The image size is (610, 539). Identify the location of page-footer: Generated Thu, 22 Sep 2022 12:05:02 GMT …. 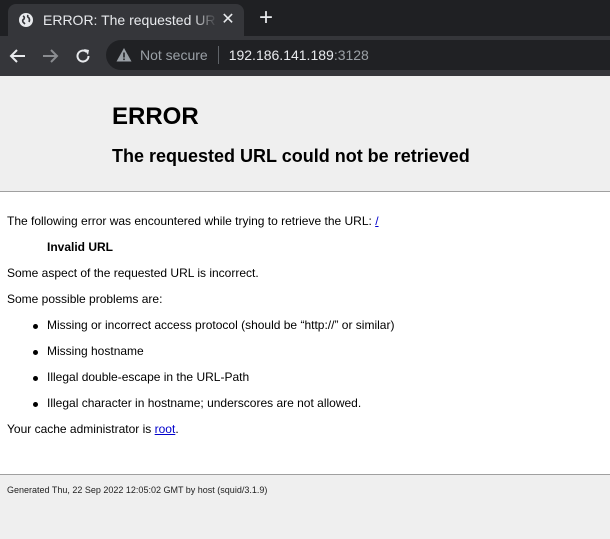
(305, 506).